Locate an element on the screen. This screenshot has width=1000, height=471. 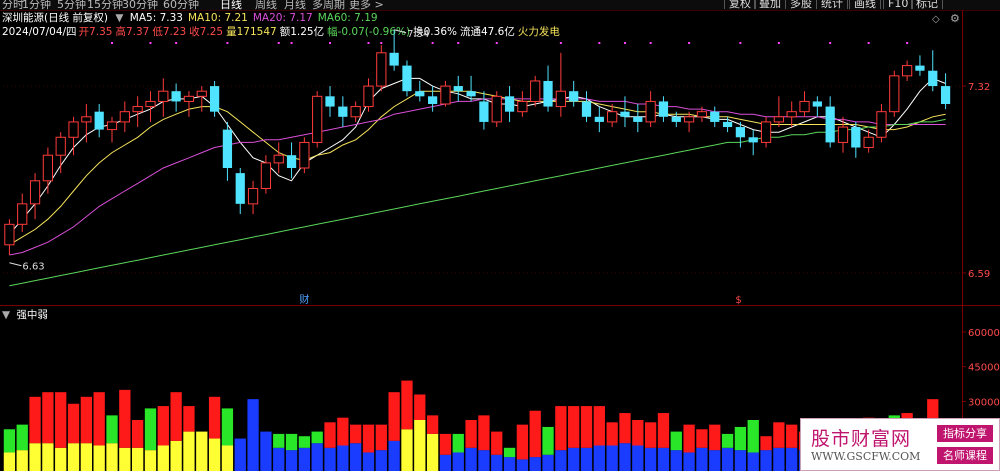
watermark-url: WWW.GSCFW.COM is located at coordinates (866, 456).